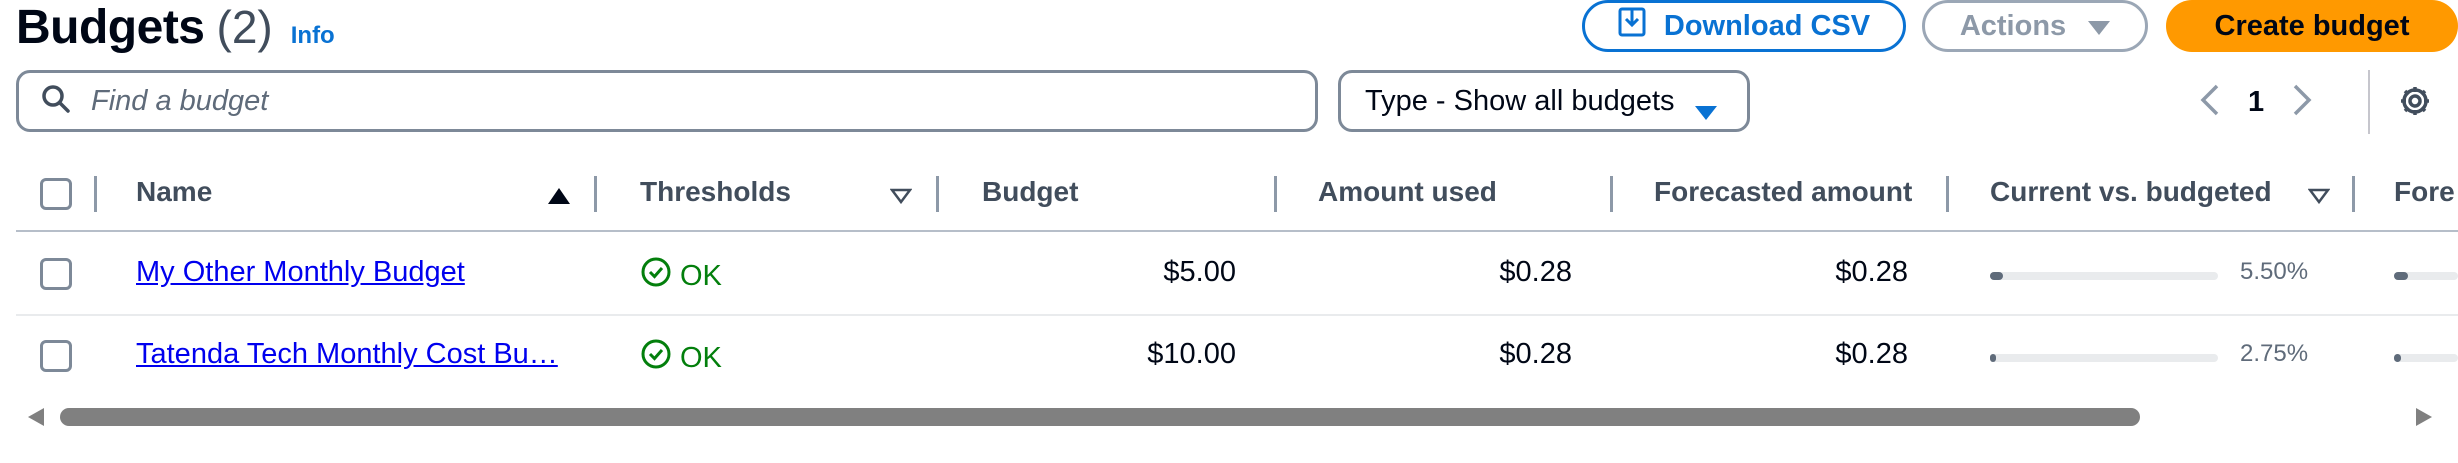  Describe the element at coordinates (2210, 102) in the screenshot. I see `chevron-left-icon` at that location.